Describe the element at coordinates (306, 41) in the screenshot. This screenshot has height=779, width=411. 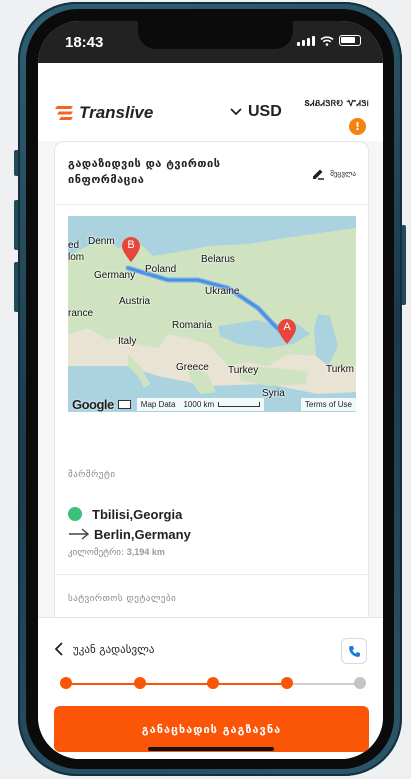
I see `signal-icon` at that location.